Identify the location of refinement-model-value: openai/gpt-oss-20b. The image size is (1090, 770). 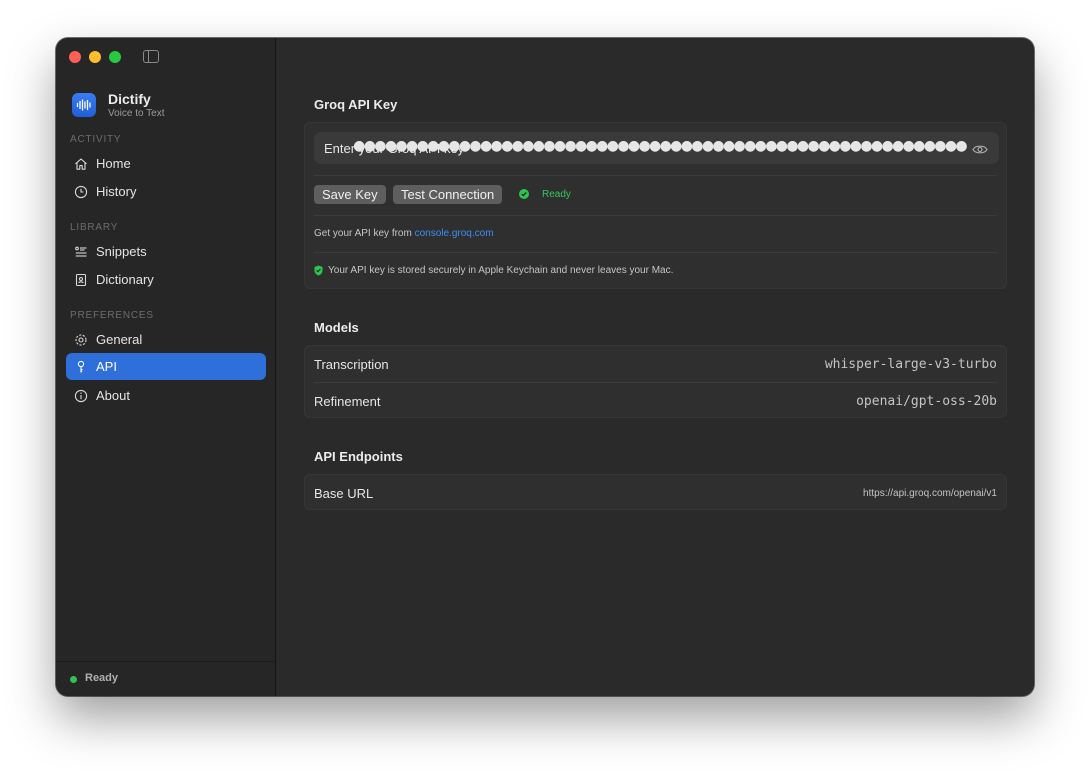
(926, 401).